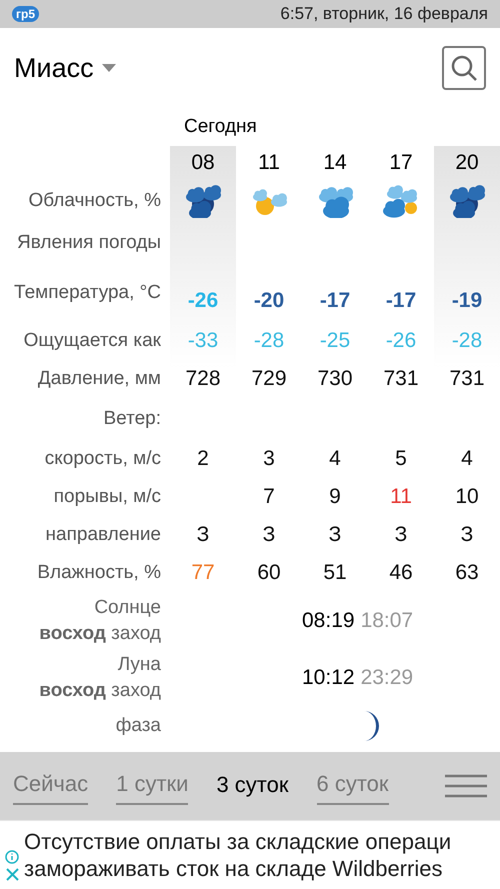 The width and height of the screenshot is (500, 889). I want to click on table-cell-text: 5, so click(401, 459).